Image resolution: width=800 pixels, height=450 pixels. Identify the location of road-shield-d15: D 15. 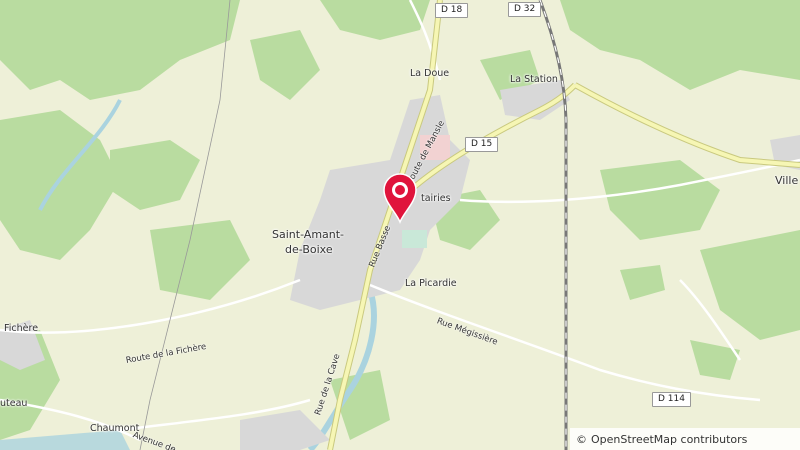
(482, 144).